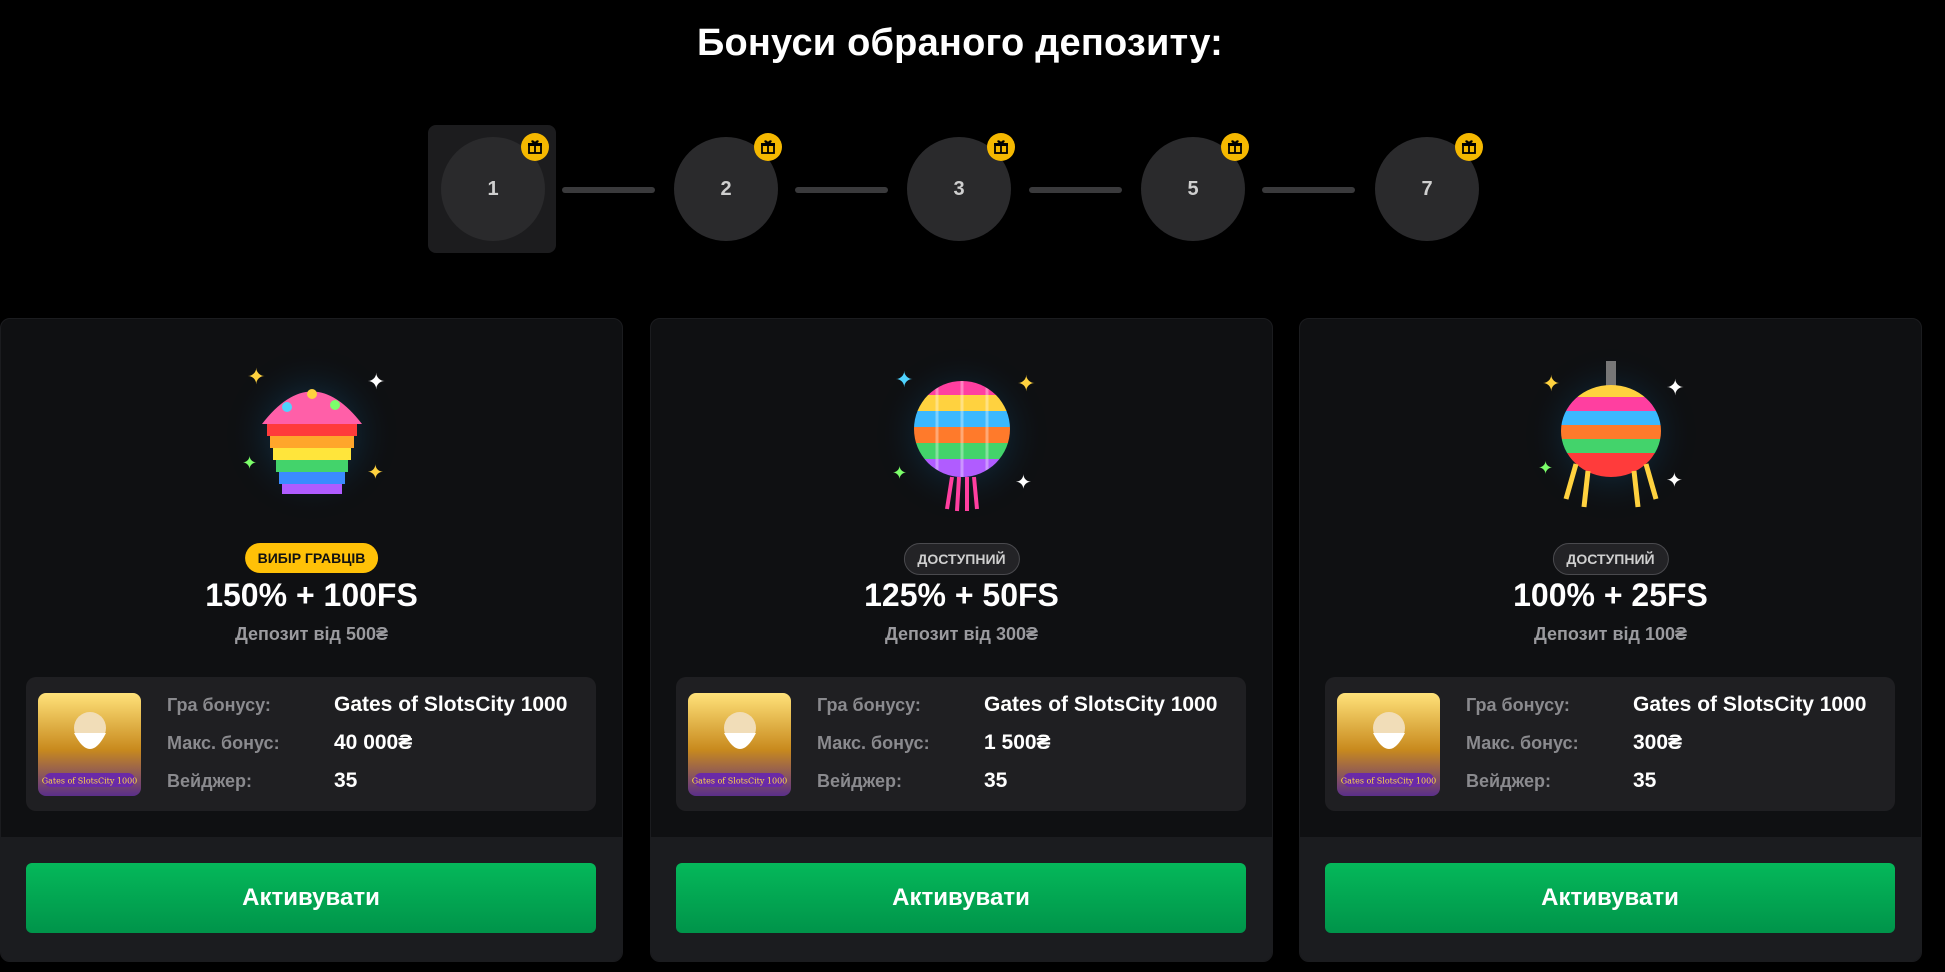  What do you see at coordinates (961, 595) in the screenshot?
I see `bonus-offer: 125% + 50FS` at bounding box center [961, 595].